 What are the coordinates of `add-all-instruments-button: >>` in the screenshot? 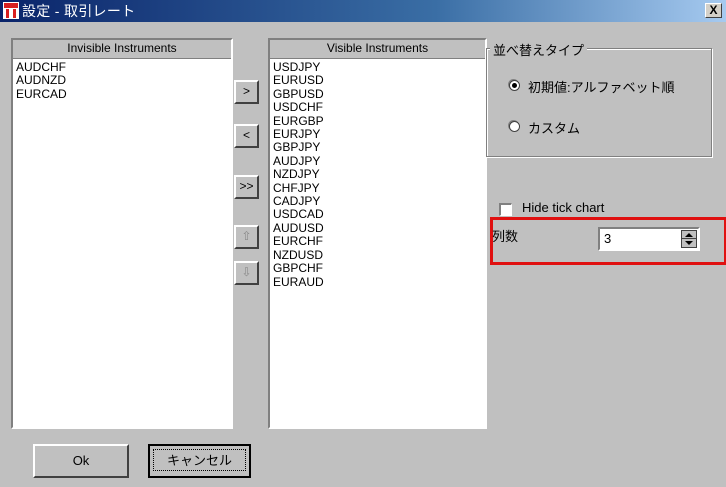 It's located at (246, 187).